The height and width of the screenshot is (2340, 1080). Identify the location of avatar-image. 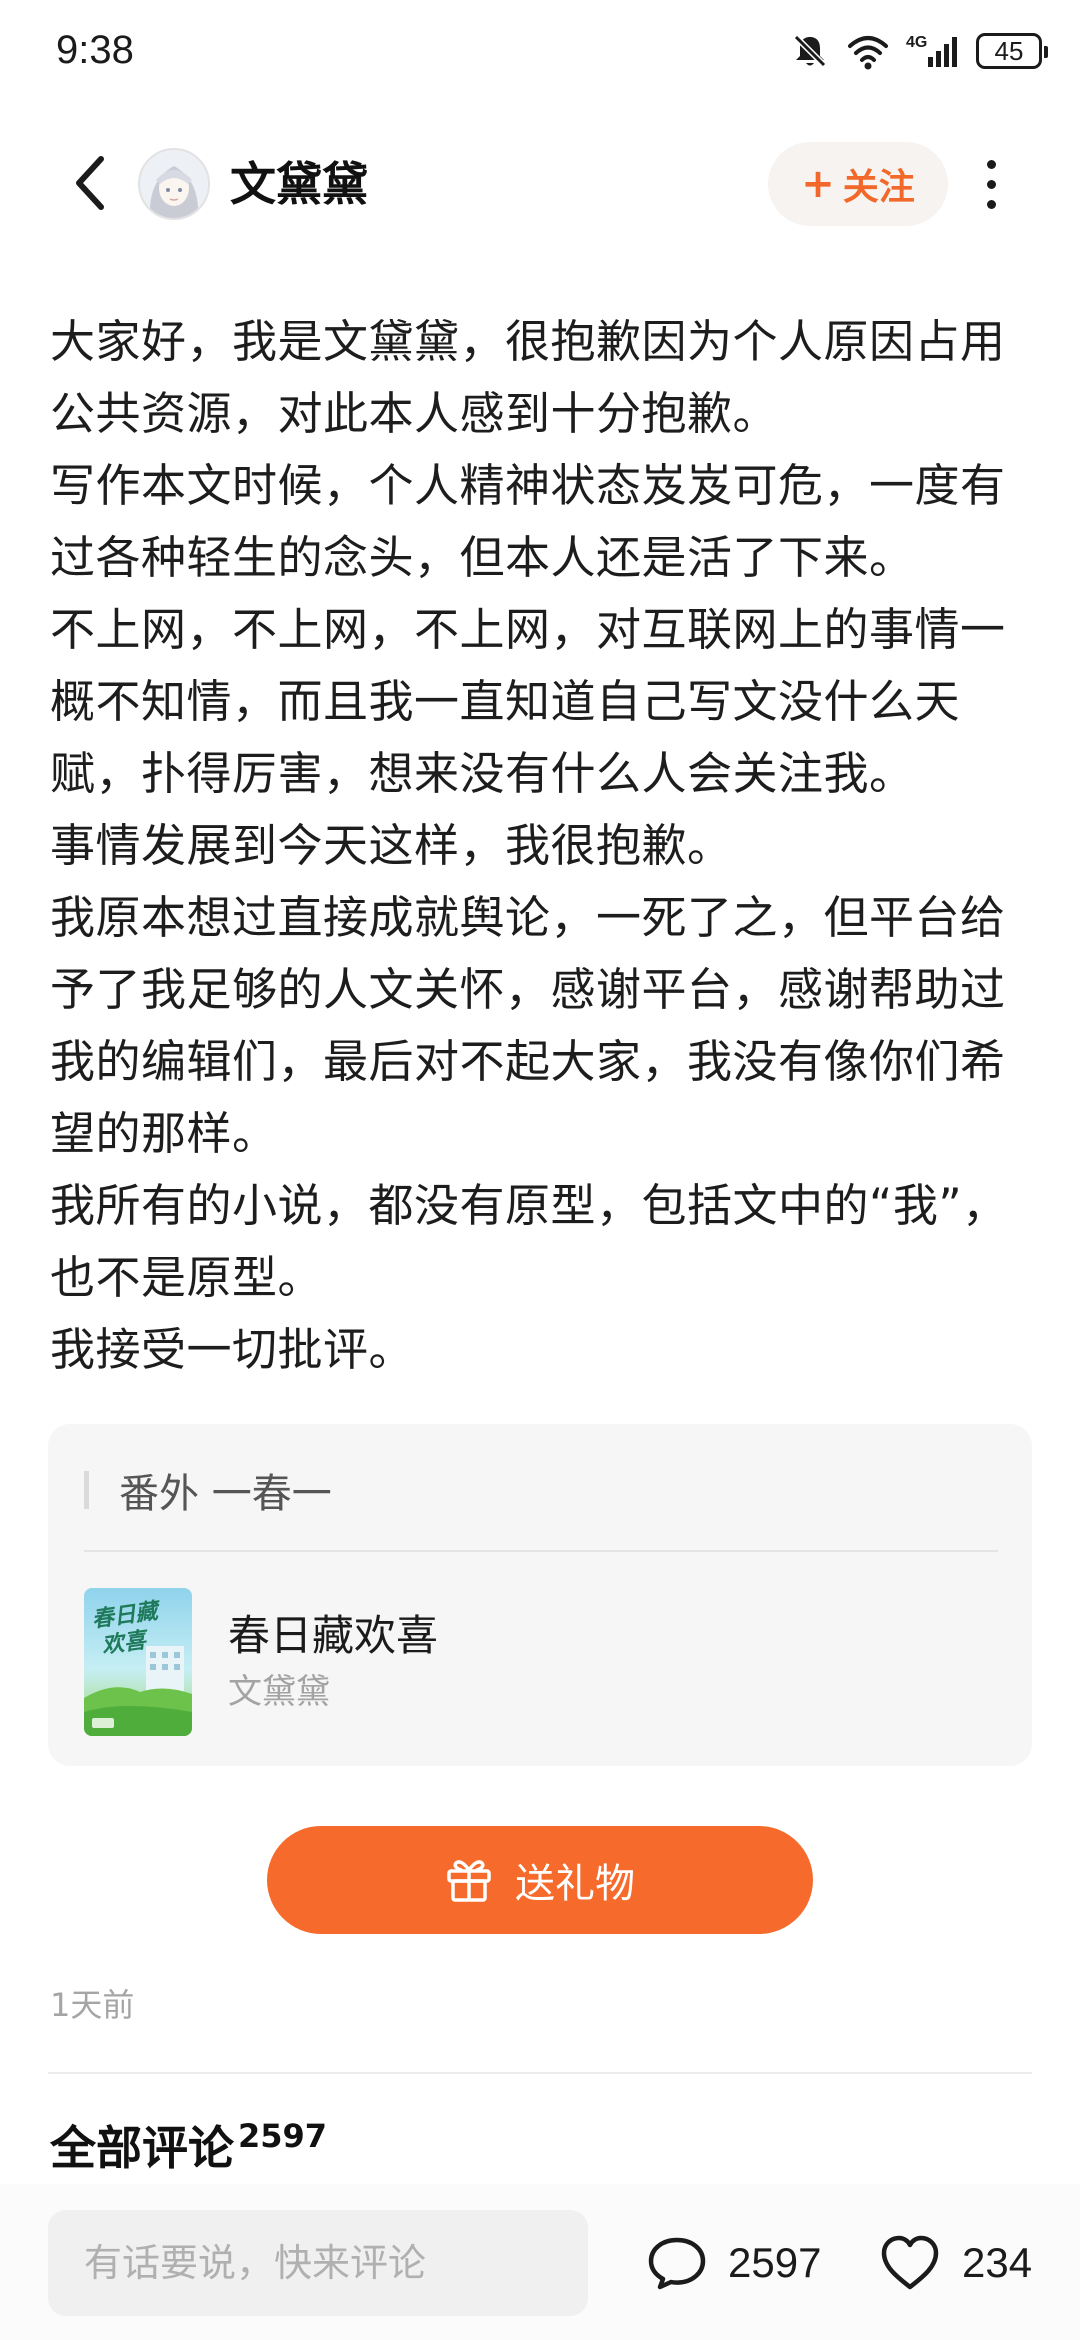
(174, 184).